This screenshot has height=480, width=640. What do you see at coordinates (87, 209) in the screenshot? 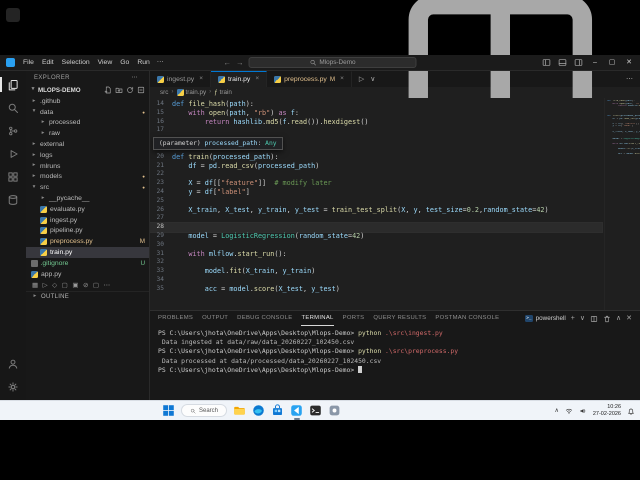
I see `tree-item-evaluate.py: evaluate.py` at bounding box center [87, 209].